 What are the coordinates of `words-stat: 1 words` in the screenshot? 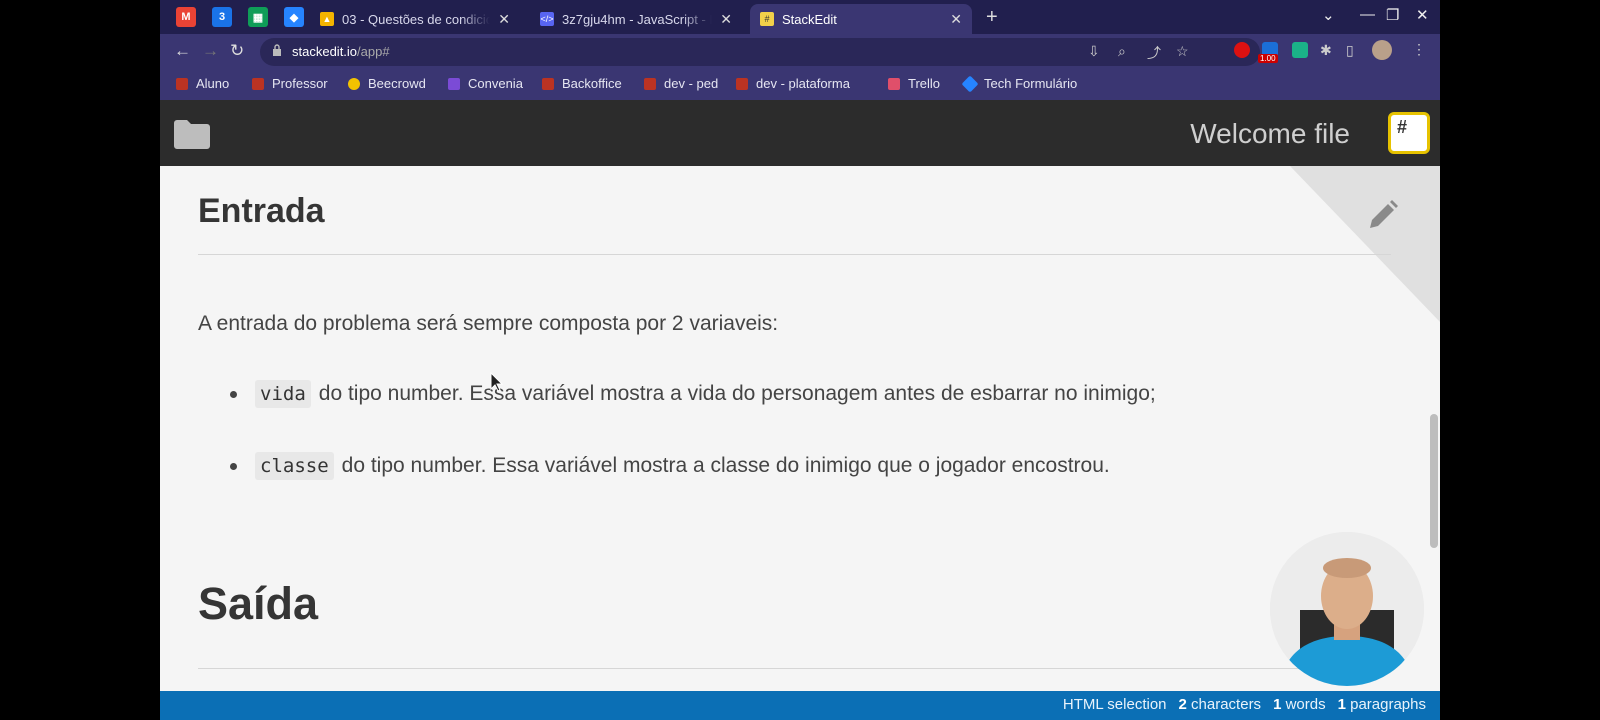 It's located at (1299, 704).